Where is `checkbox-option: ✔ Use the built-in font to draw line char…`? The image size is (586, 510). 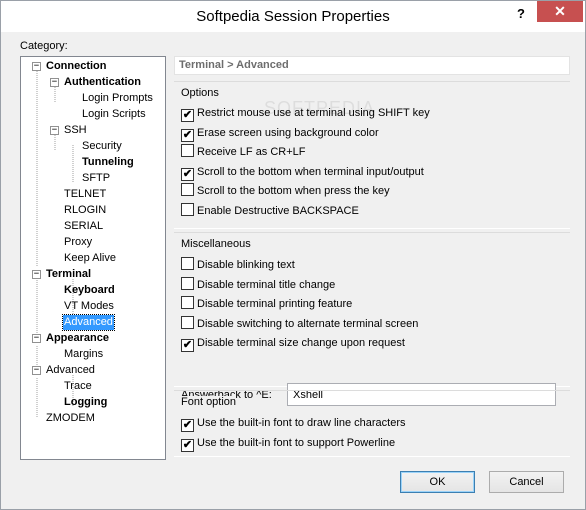 checkbox-option: ✔ Use the built-in font to draw line char… is located at coordinates (293, 423).